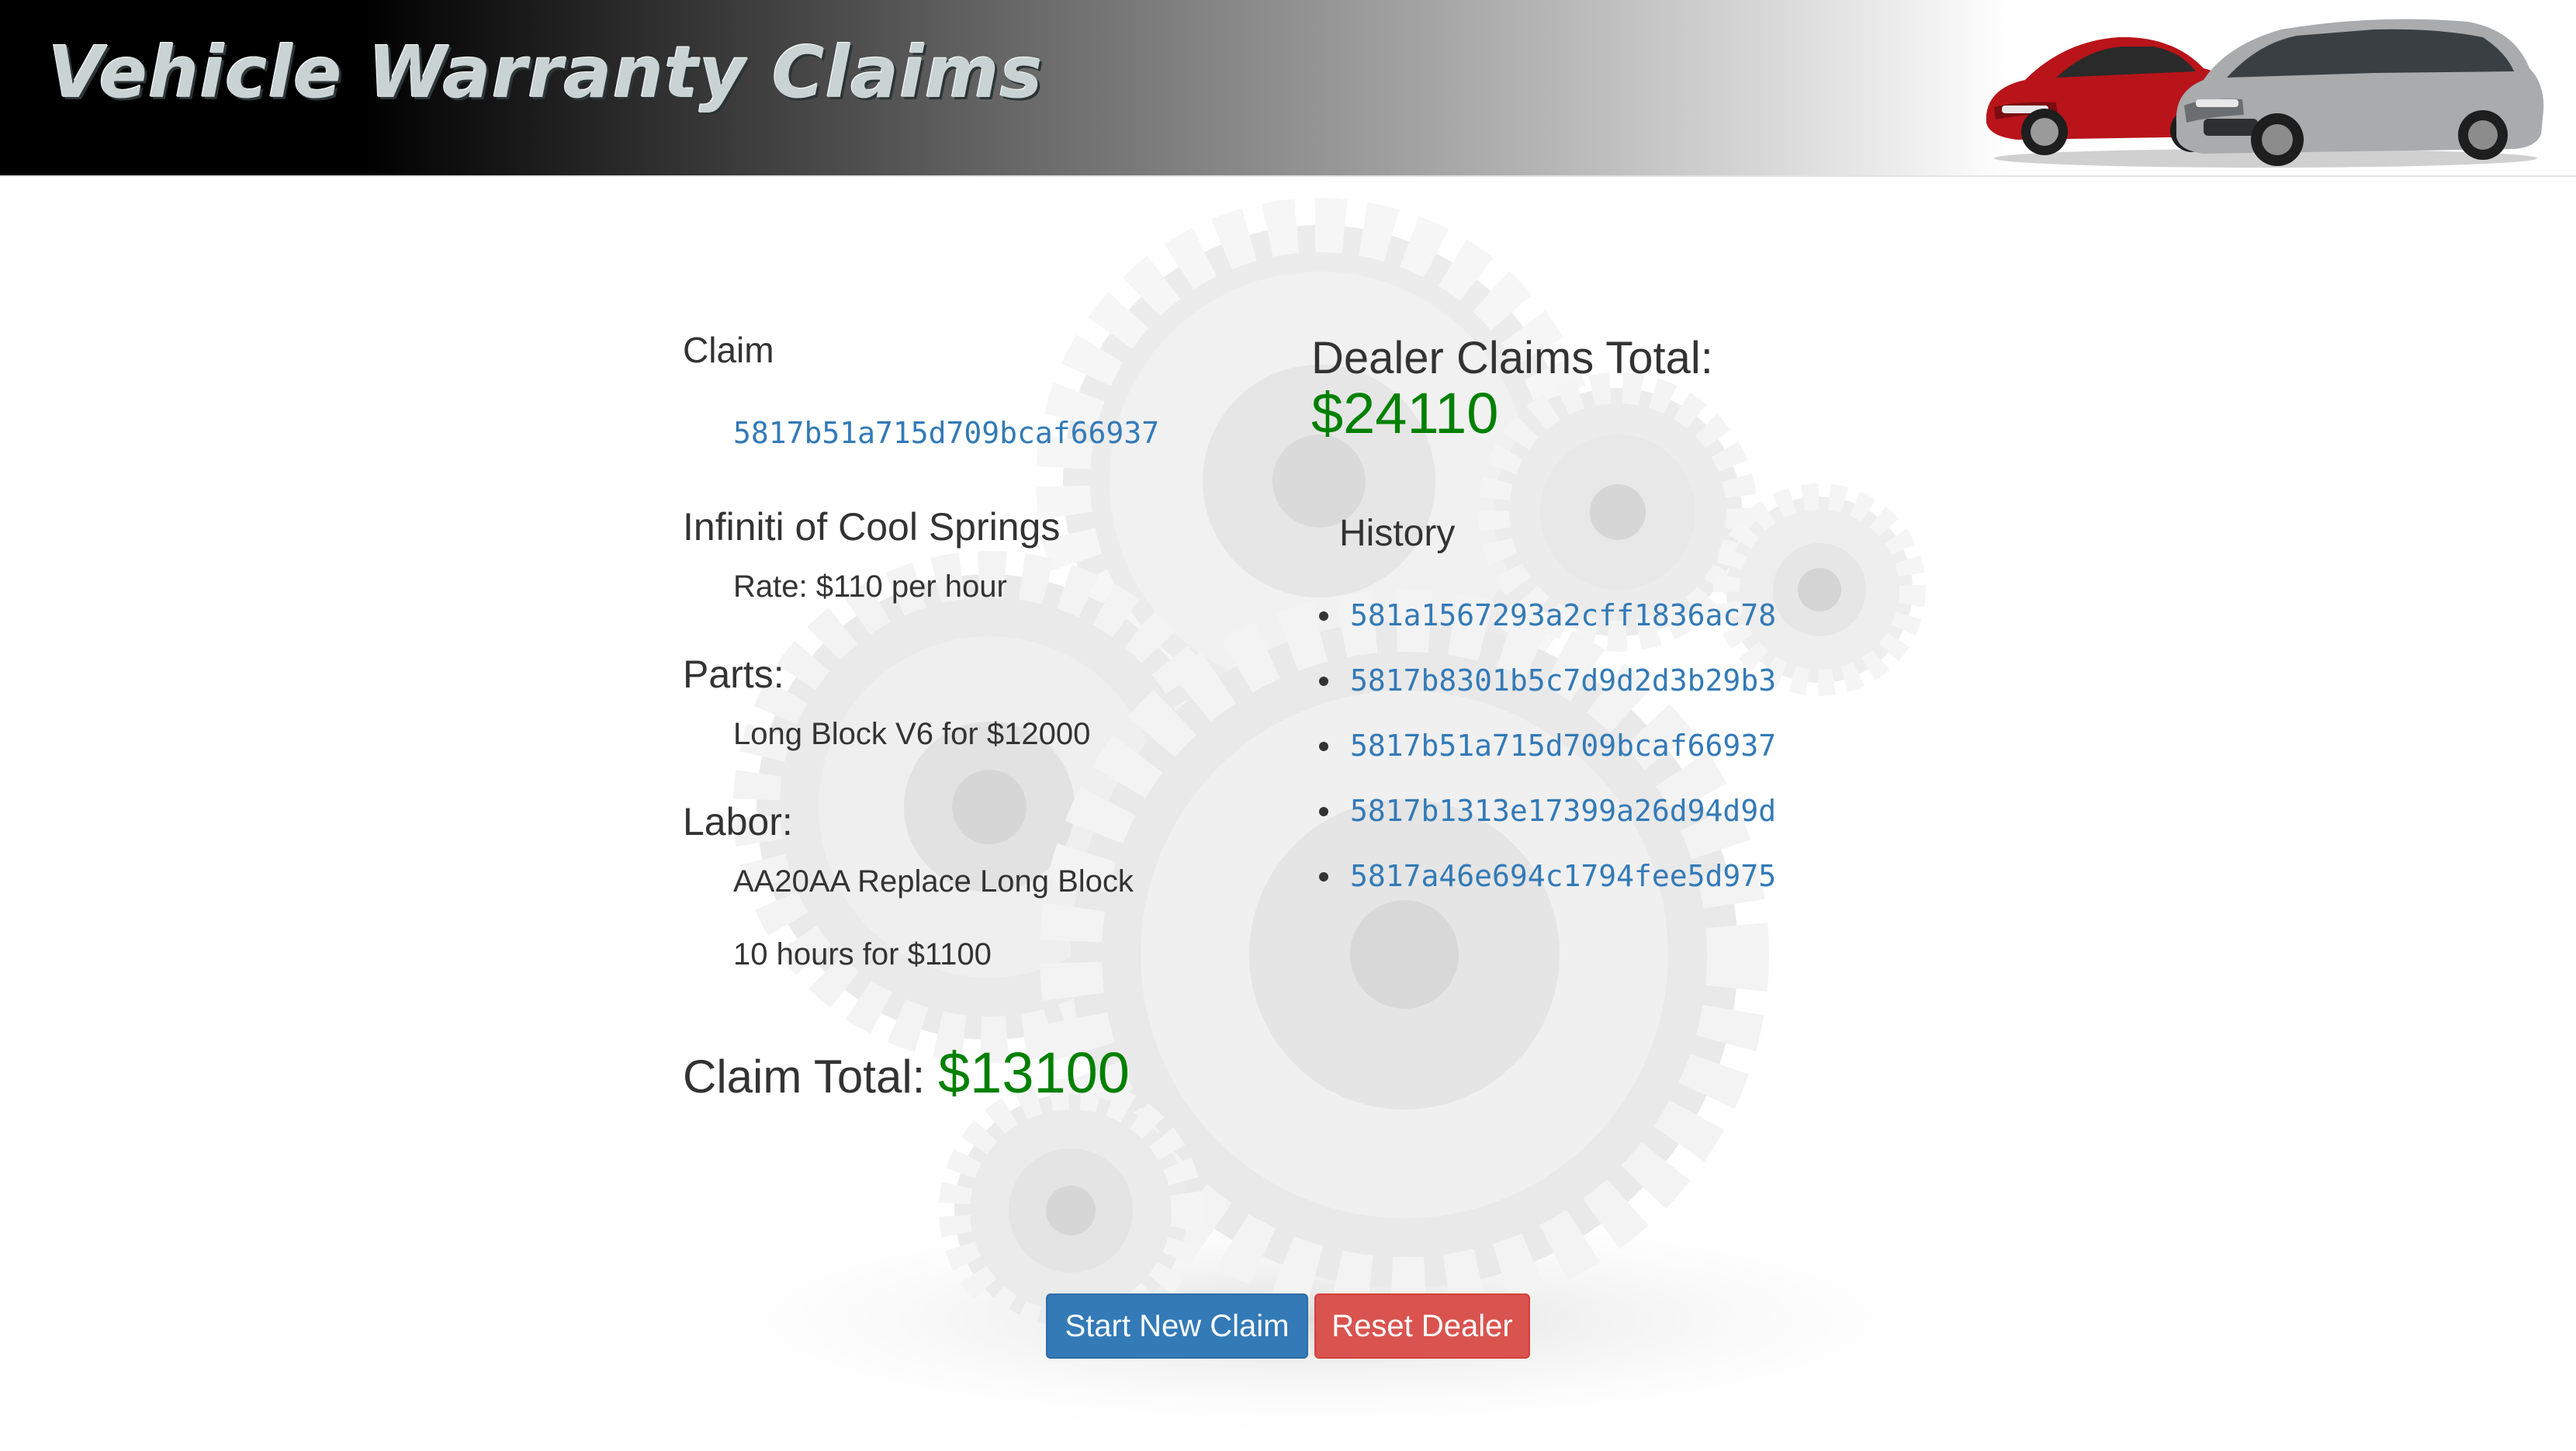  What do you see at coordinates (1563, 876) in the screenshot?
I see `history-claim-link: 5817a46e694c1794fee5d975` at bounding box center [1563, 876].